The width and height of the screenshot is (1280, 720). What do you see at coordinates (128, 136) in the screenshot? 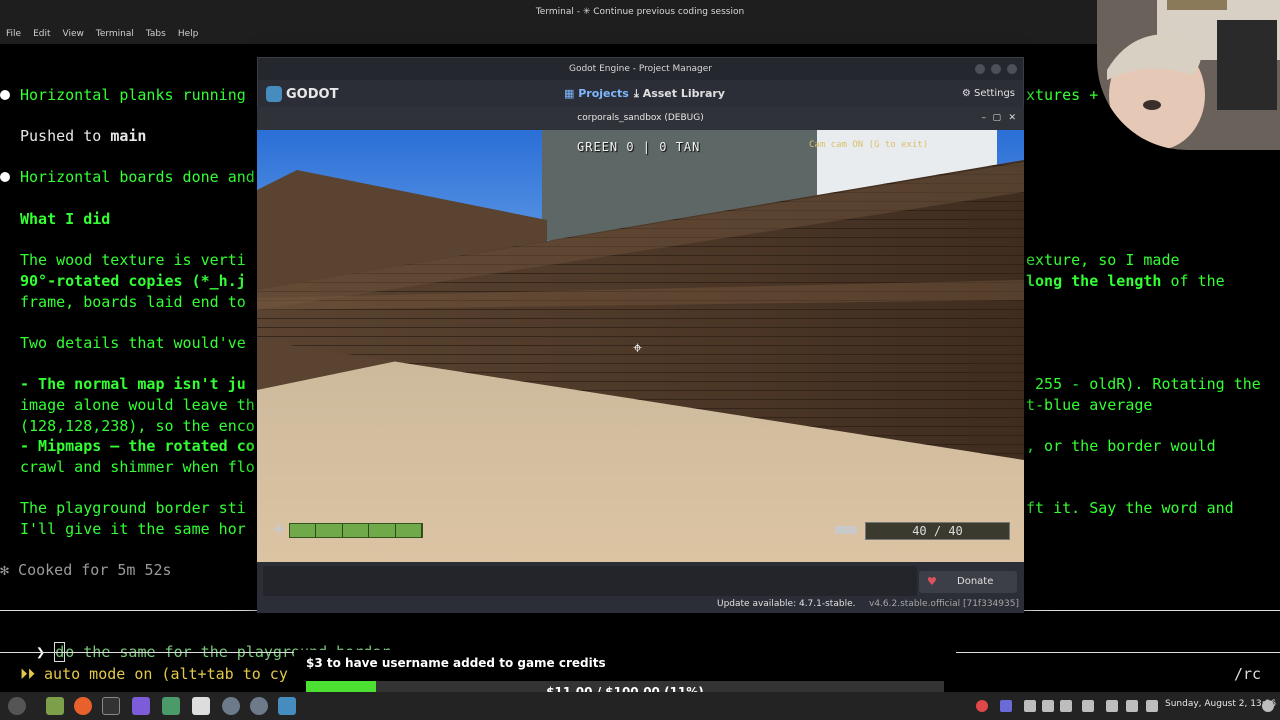
I see `term-text: main` at bounding box center [128, 136].